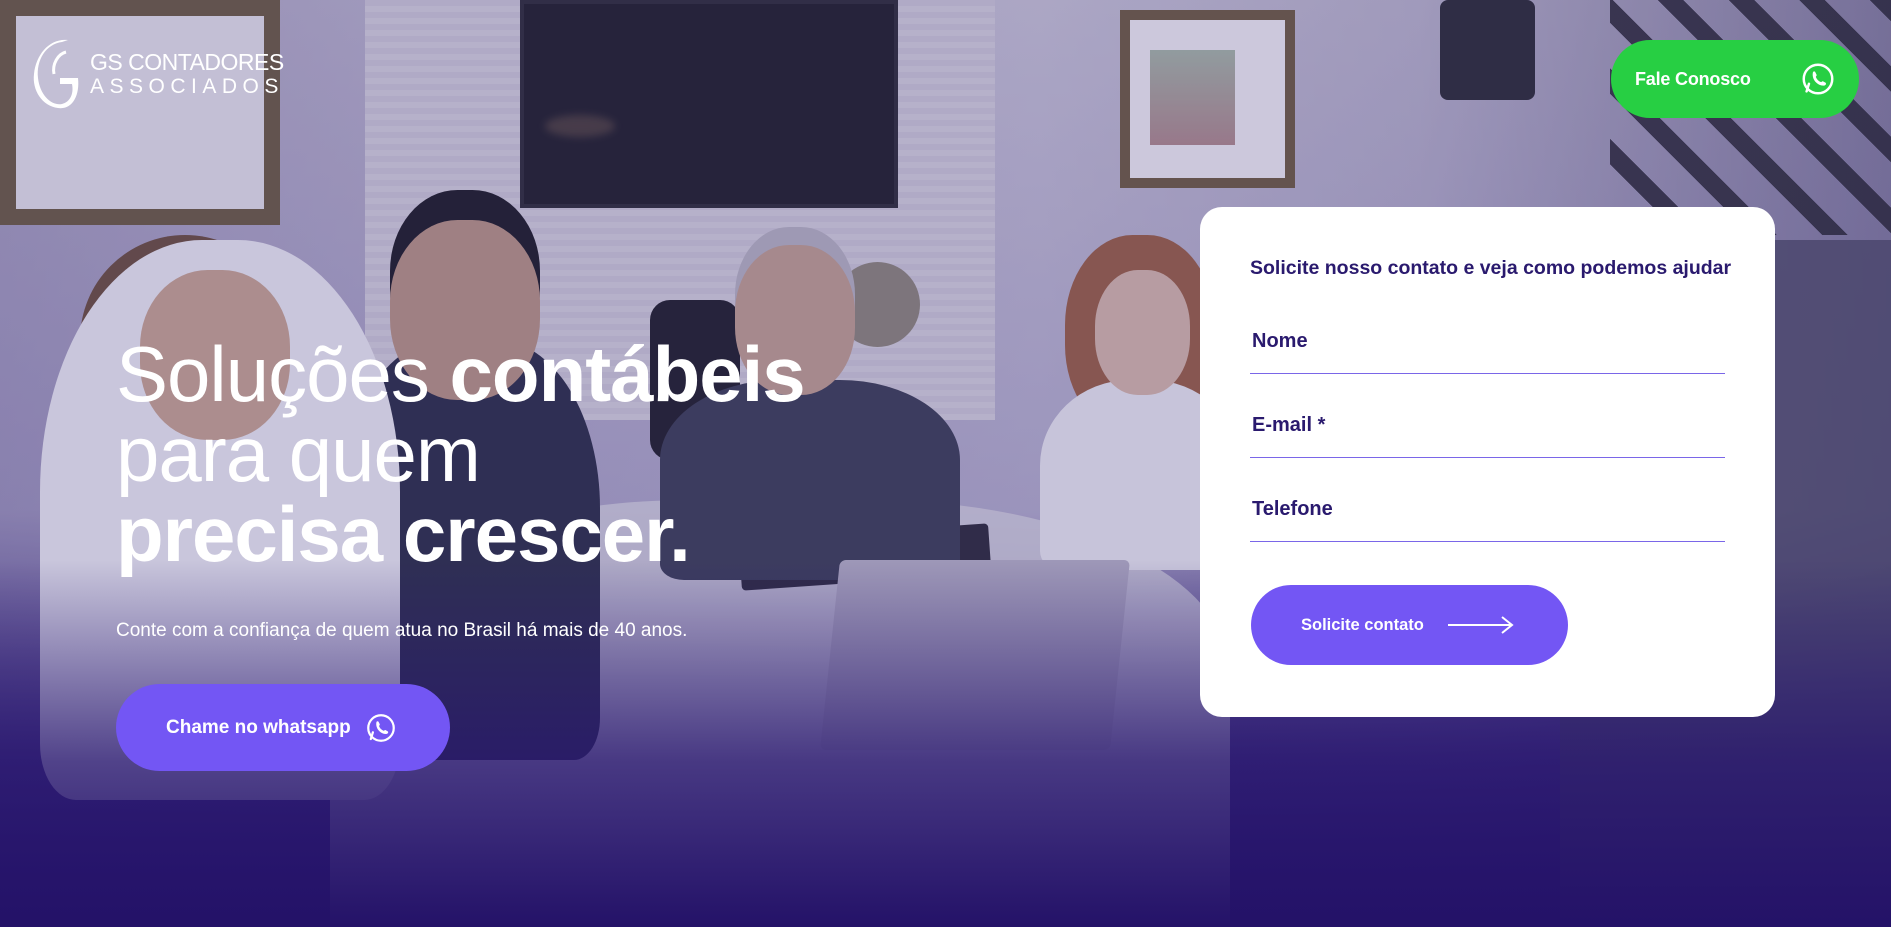 The image size is (1891, 927). Describe the element at coordinates (258, 727) in the screenshot. I see `whatsapp-button-label: Chame no whatsapp` at that location.